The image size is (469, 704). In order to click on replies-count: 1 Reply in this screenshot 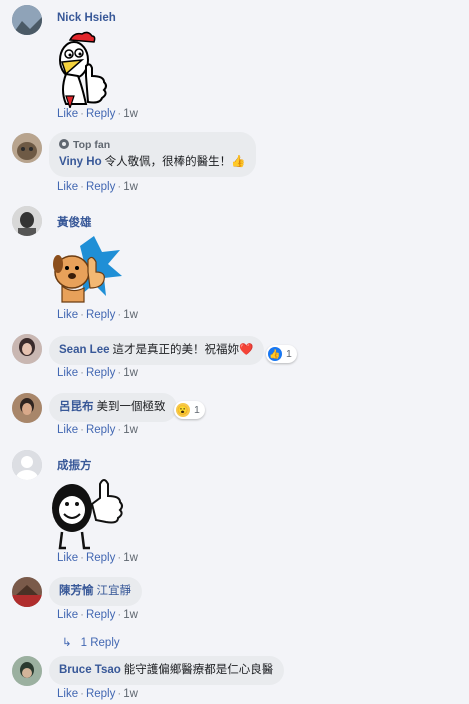, I will do `click(100, 643)`.